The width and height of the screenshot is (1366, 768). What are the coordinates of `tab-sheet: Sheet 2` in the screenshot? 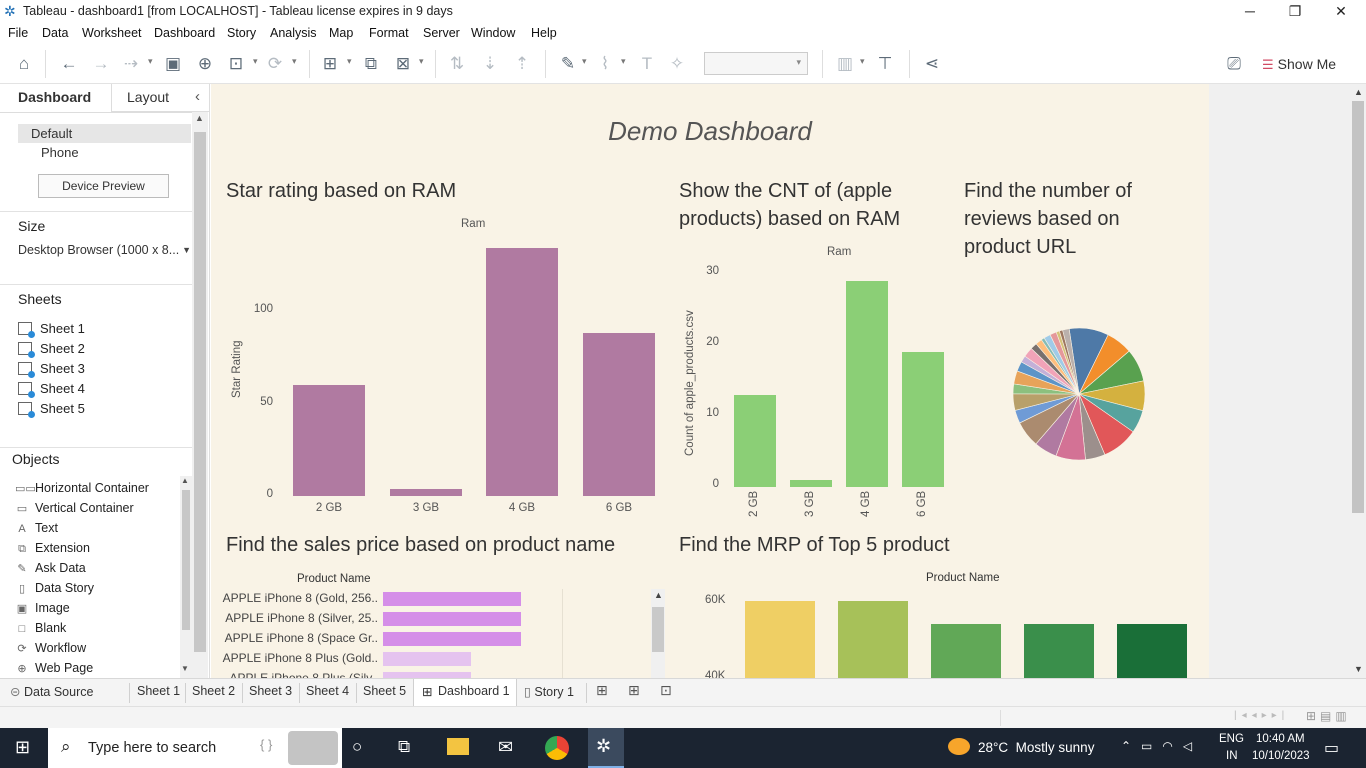 It's located at (213, 691).